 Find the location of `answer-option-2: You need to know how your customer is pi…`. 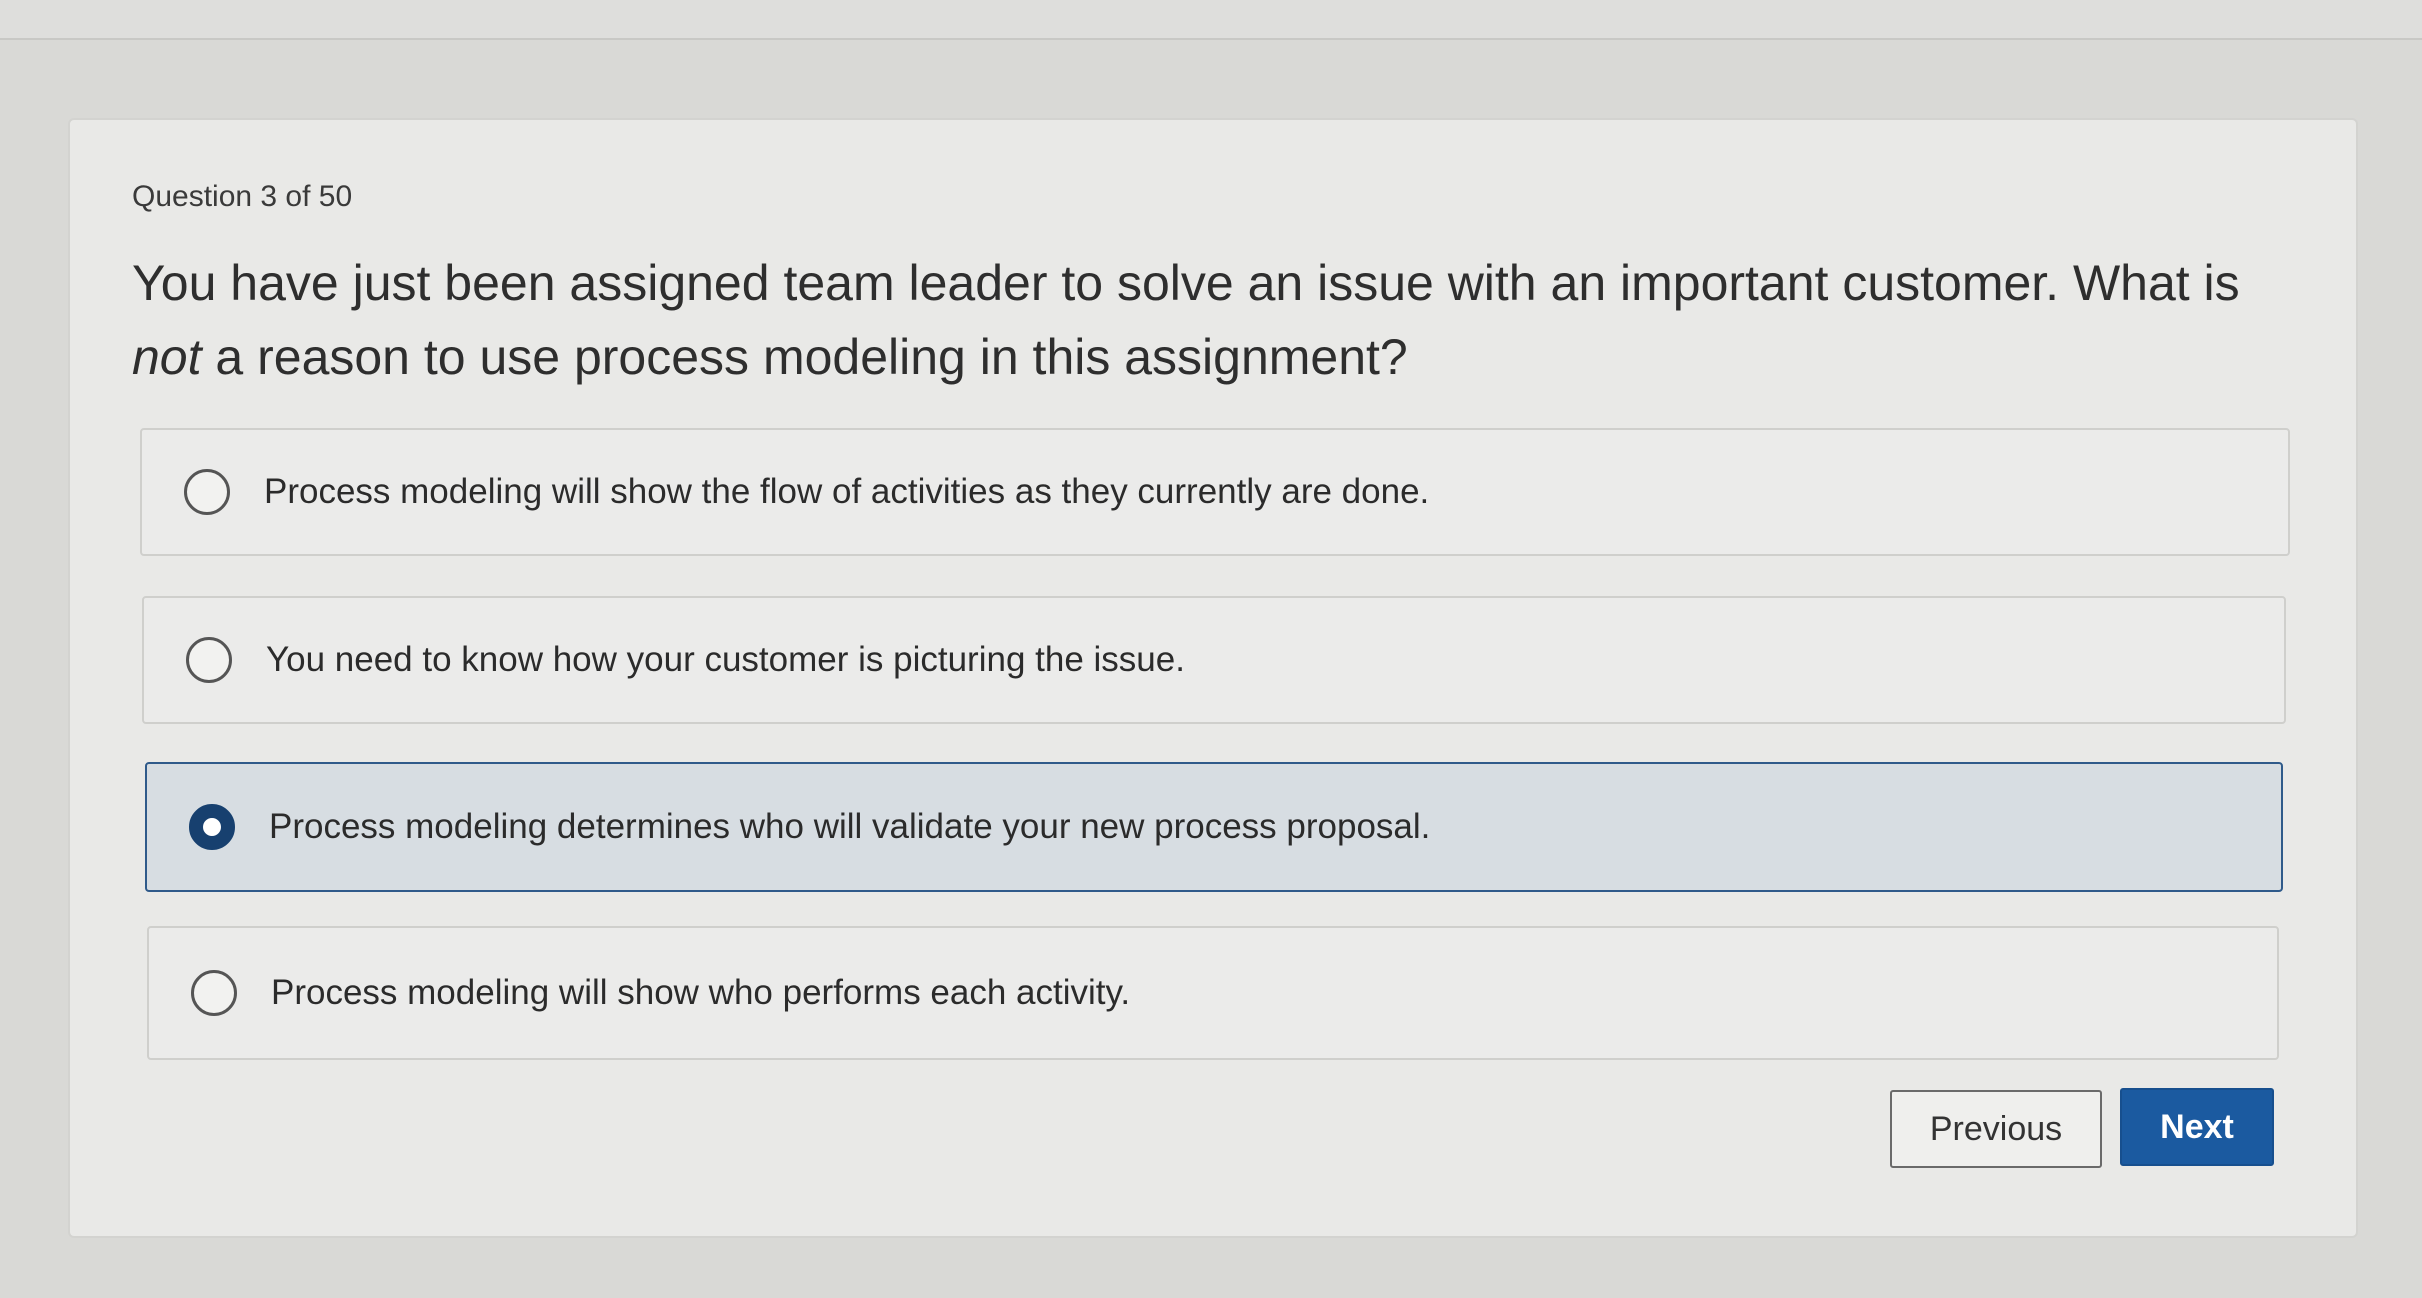

answer-option-2: You need to know how your customer is pi… is located at coordinates (1214, 660).